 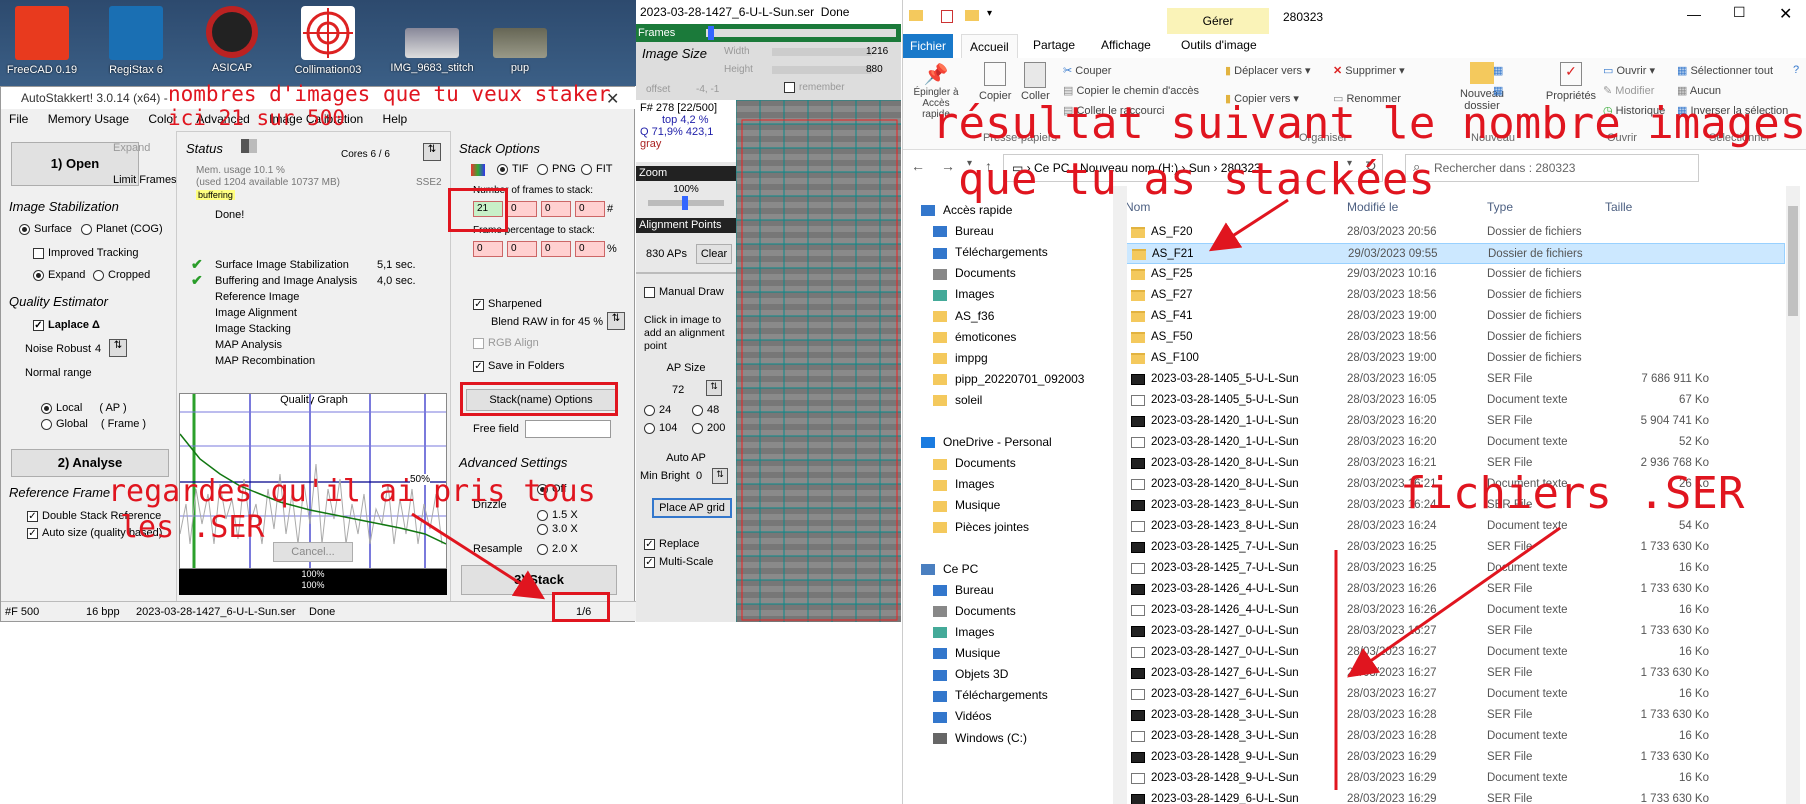 I want to click on nav-item: pipp_20220701_092003, so click(x=1008, y=379).